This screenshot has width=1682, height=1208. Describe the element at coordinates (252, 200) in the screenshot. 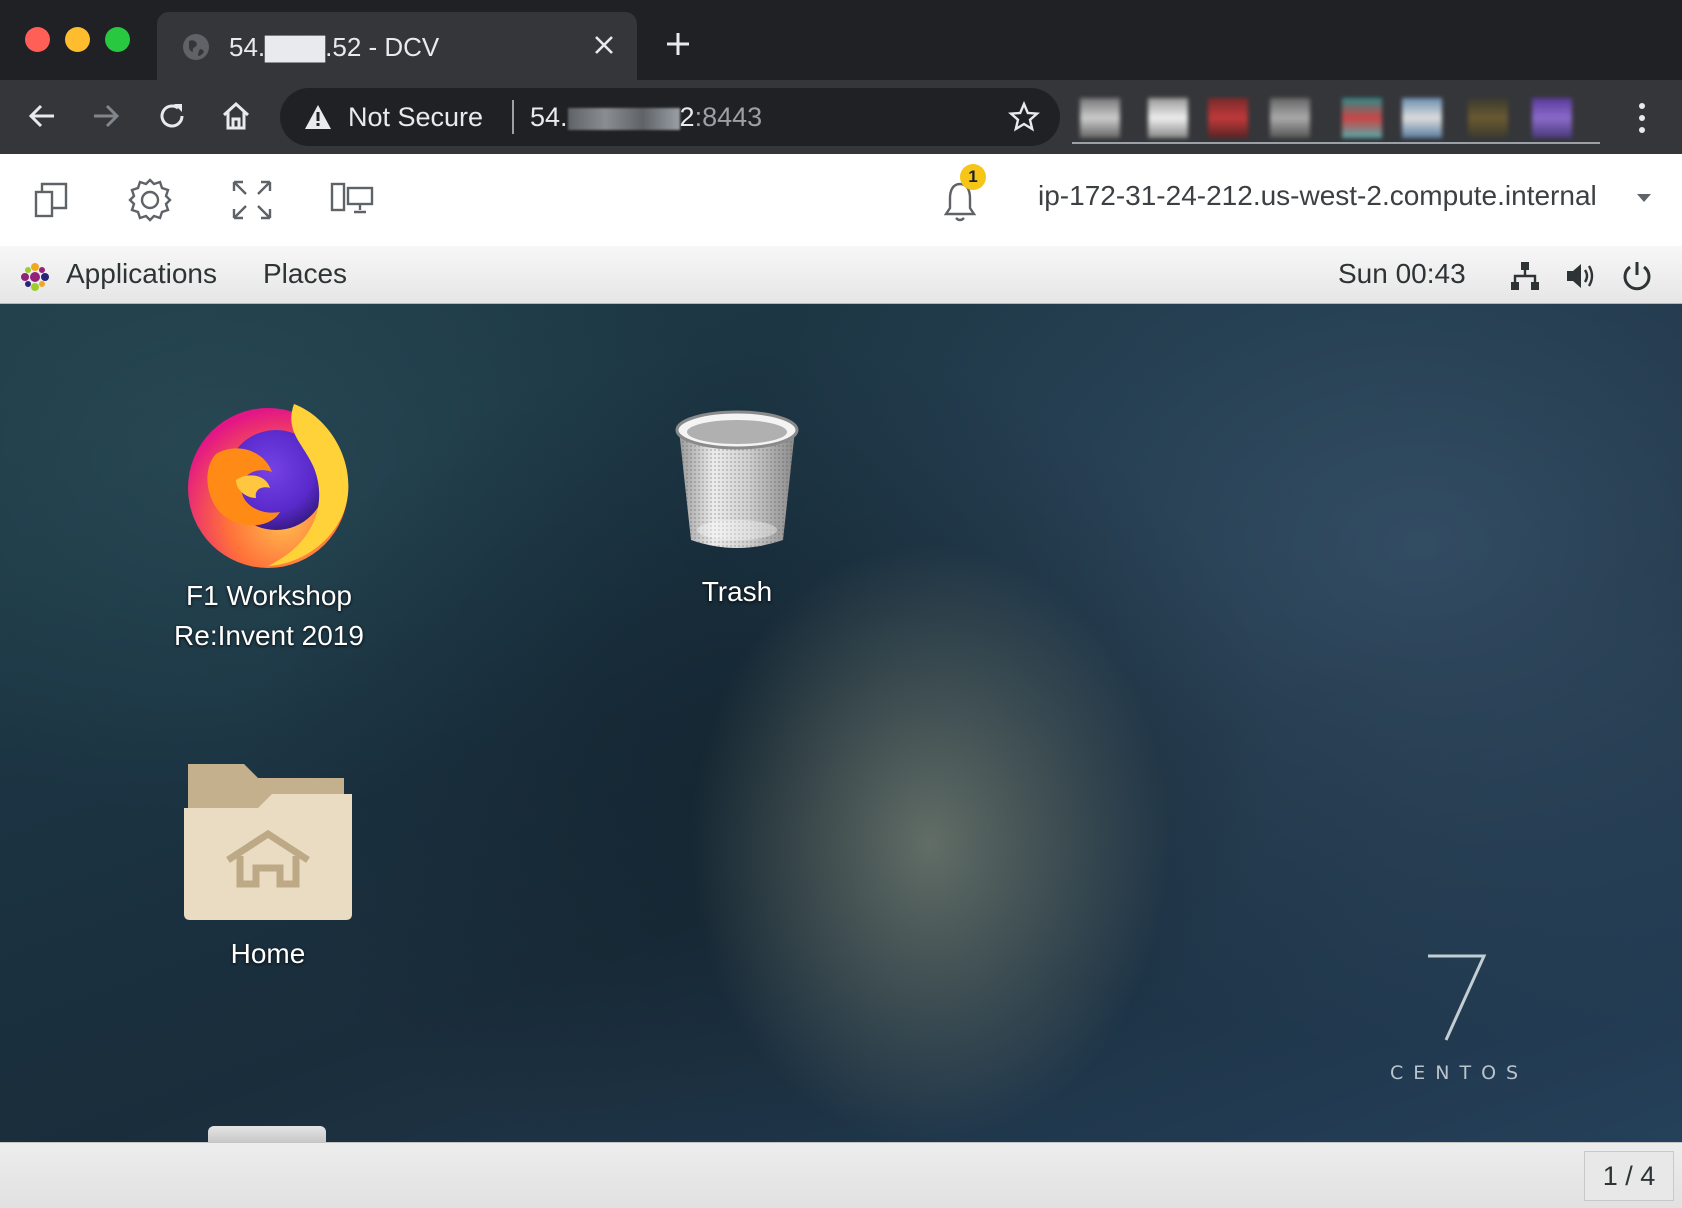

I see `fullscreen-icon` at that location.